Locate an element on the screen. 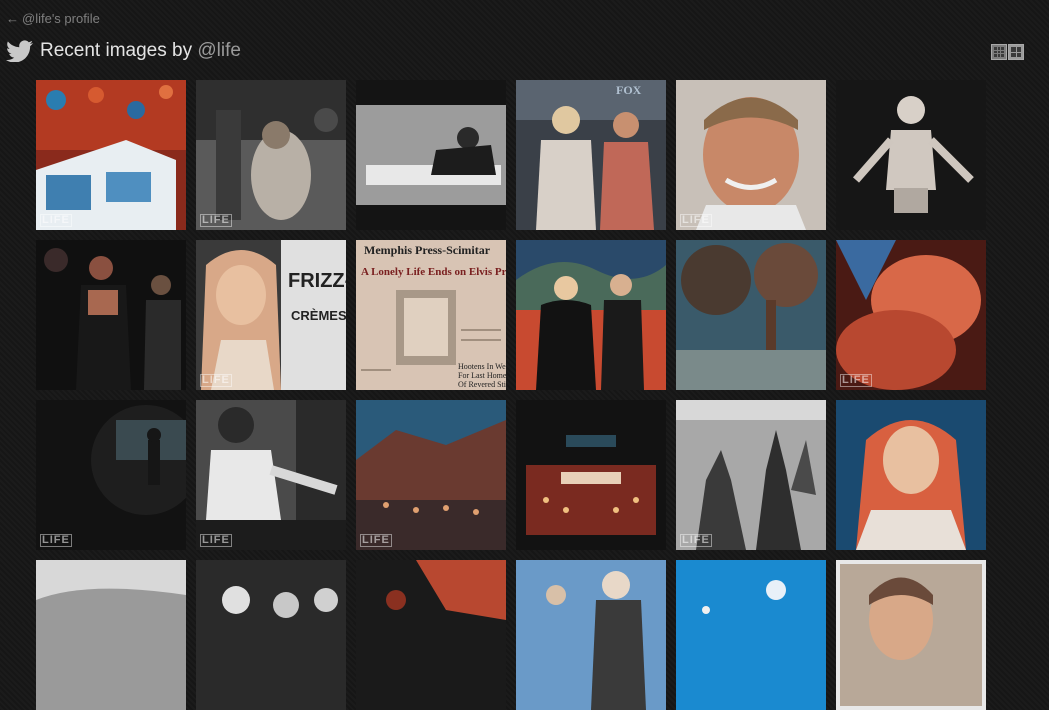 The height and width of the screenshot is (710, 1049). back-to-profile-link: ← @life's profile is located at coordinates (53, 18).